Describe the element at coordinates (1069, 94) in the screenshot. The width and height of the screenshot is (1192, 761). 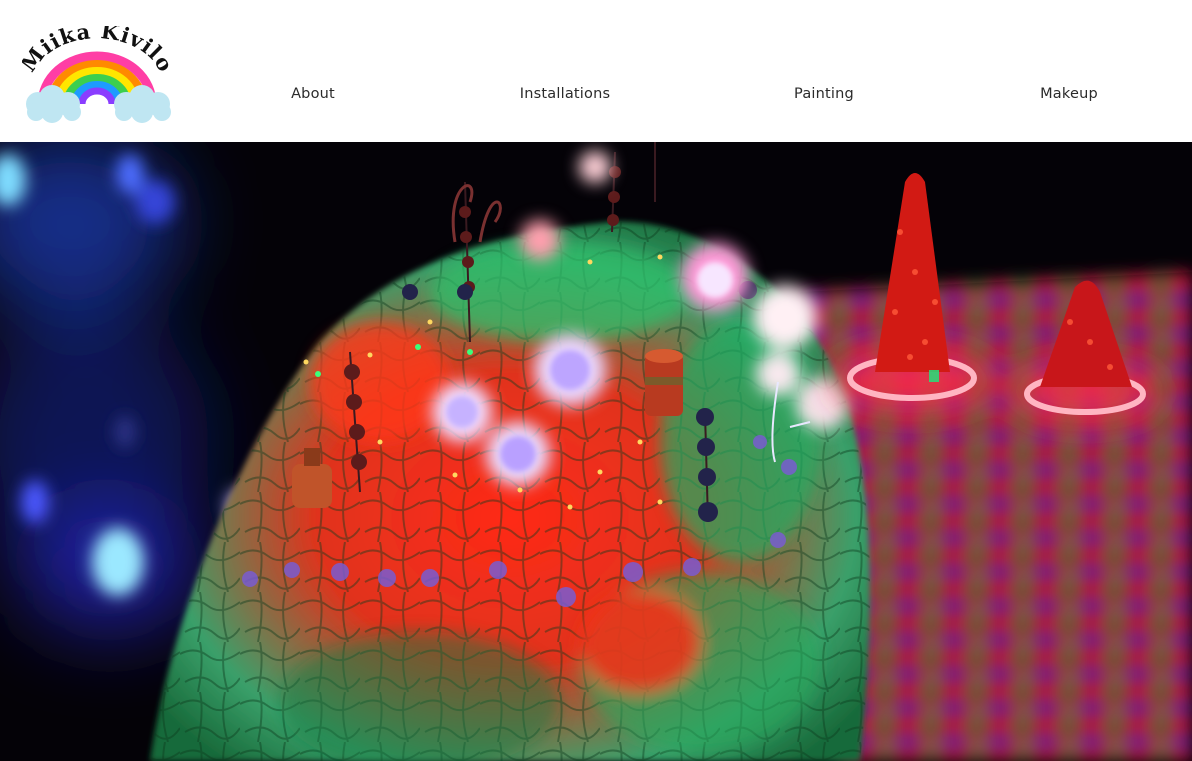
I see `nav-link-makeup: Makeup` at that location.